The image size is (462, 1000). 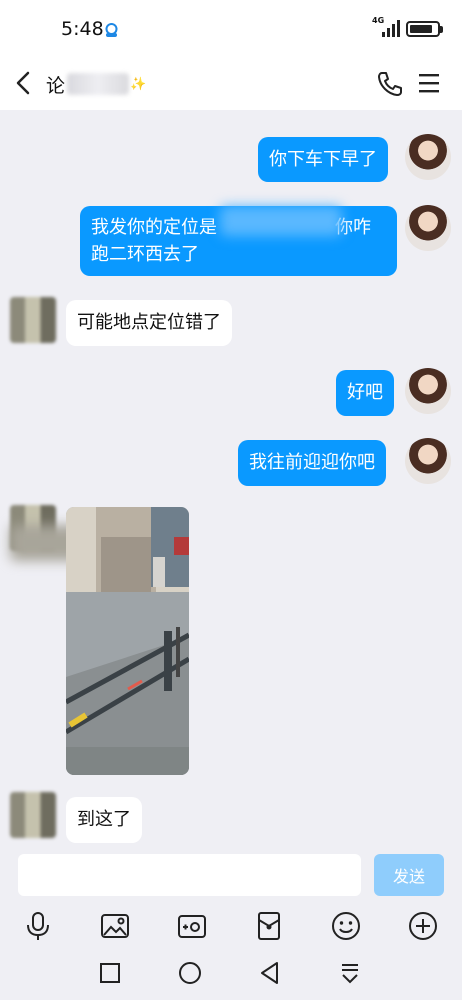 What do you see at coordinates (231, 28) in the screenshot?
I see `status-bar: 5:48 4G` at bounding box center [231, 28].